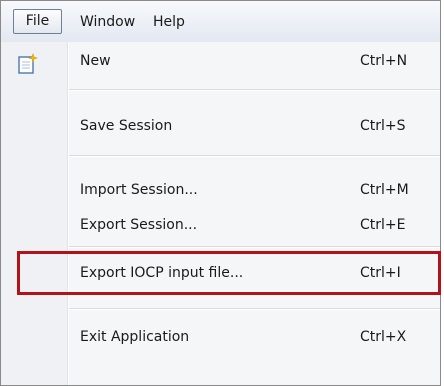 The height and width of the screenshot is (386, 444). I want to click on highlight-box, so click(229, 273).